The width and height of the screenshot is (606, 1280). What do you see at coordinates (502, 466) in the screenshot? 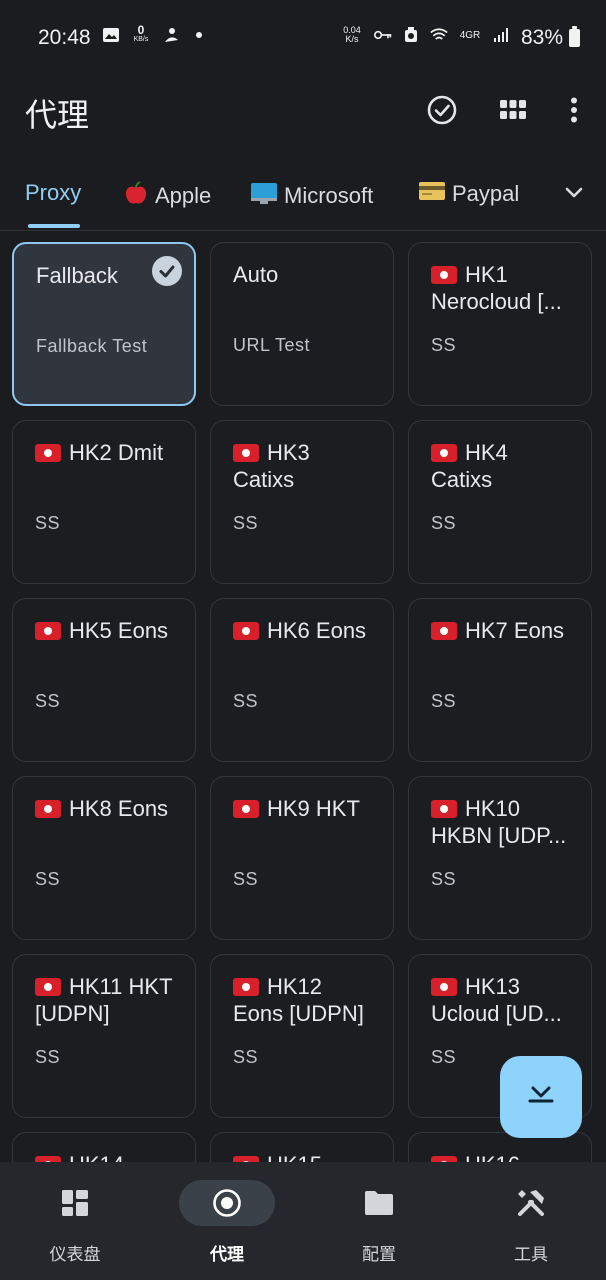
I see `proxy-name: HK4 Catixs` at bounding box center [502, 466].